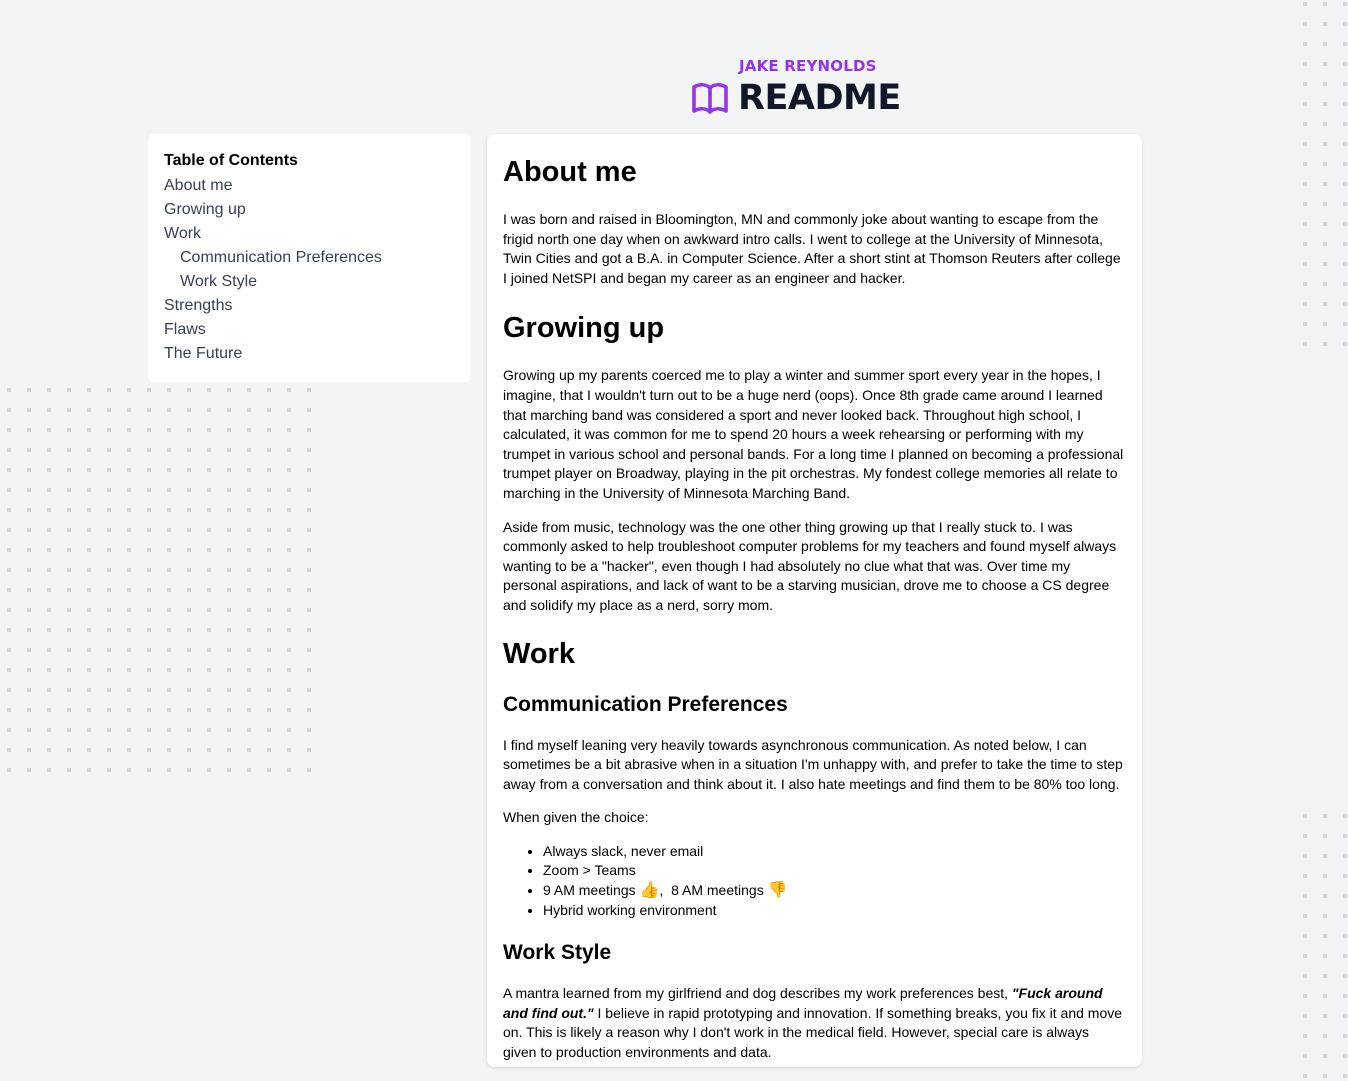  I want to click on toc-link-flaws: Flaws, so click(309, 330).